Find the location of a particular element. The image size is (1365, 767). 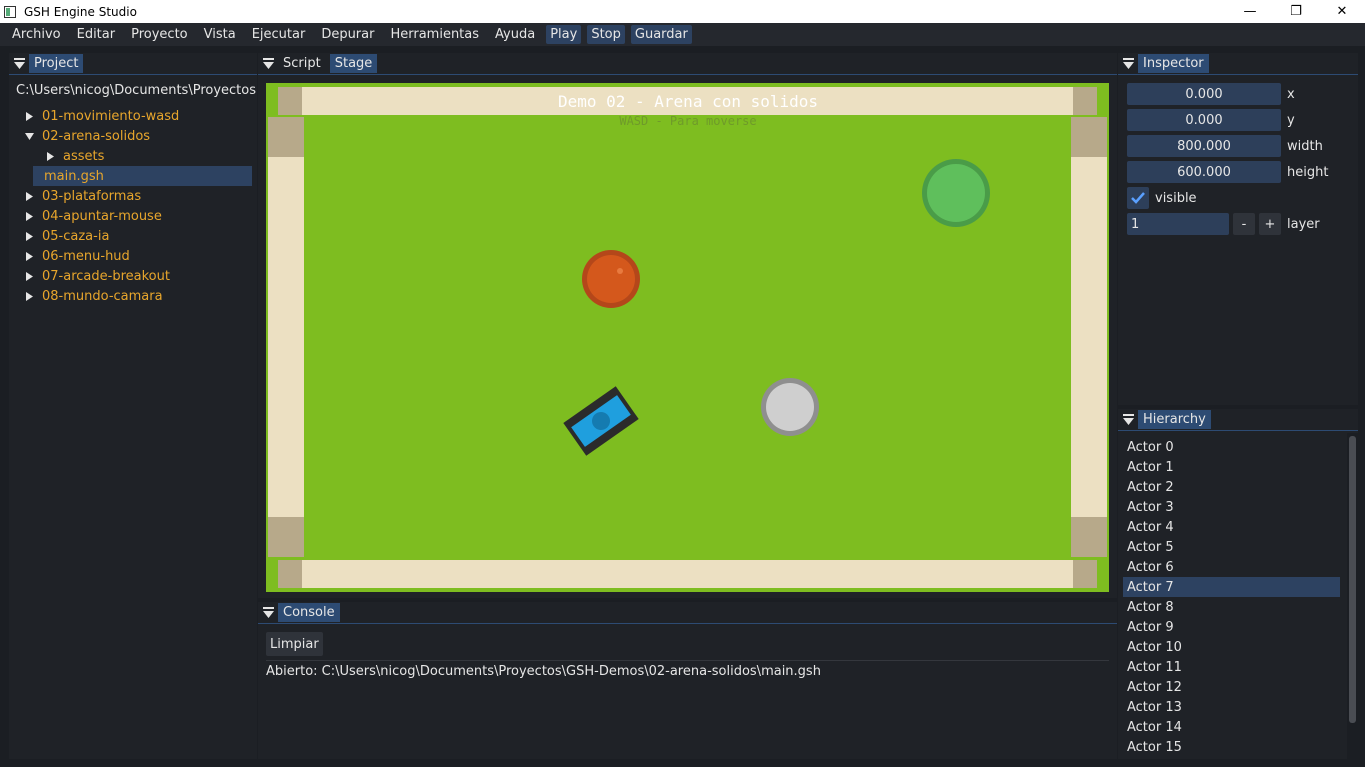

menu-ejecutar: Ejecutar is located at coordinates (279, 34).